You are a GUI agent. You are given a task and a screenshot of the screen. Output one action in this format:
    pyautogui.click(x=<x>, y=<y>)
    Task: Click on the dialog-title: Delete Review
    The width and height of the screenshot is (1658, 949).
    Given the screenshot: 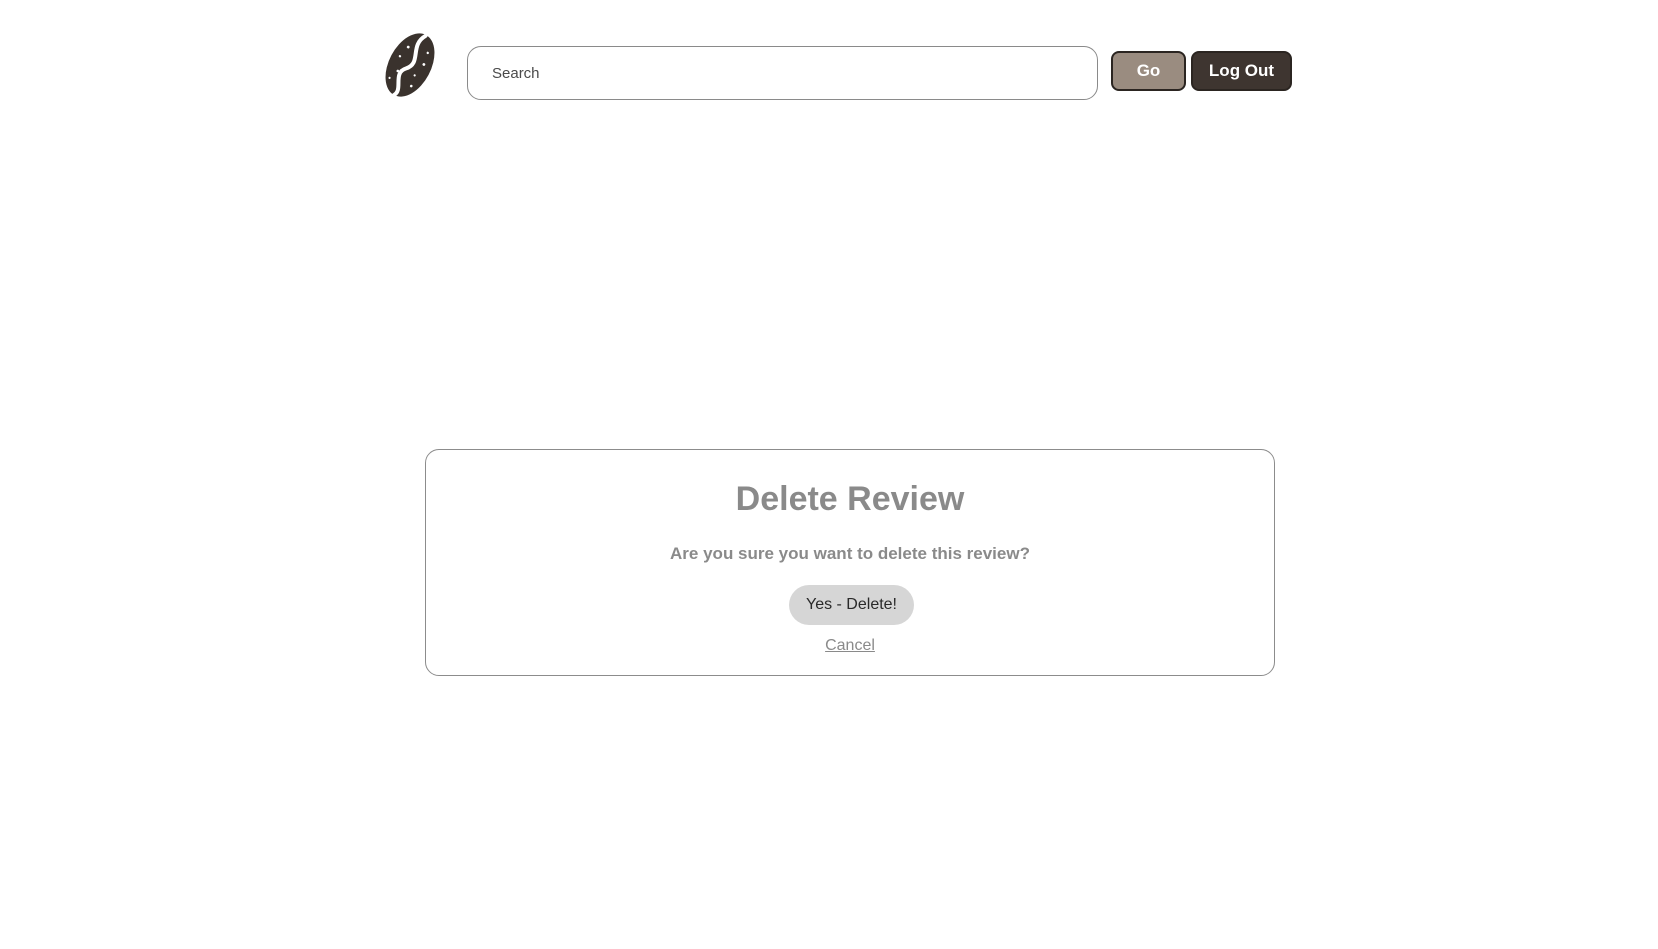 What is the action you would take?
    pyautogui.click(x=850, y=499)
    